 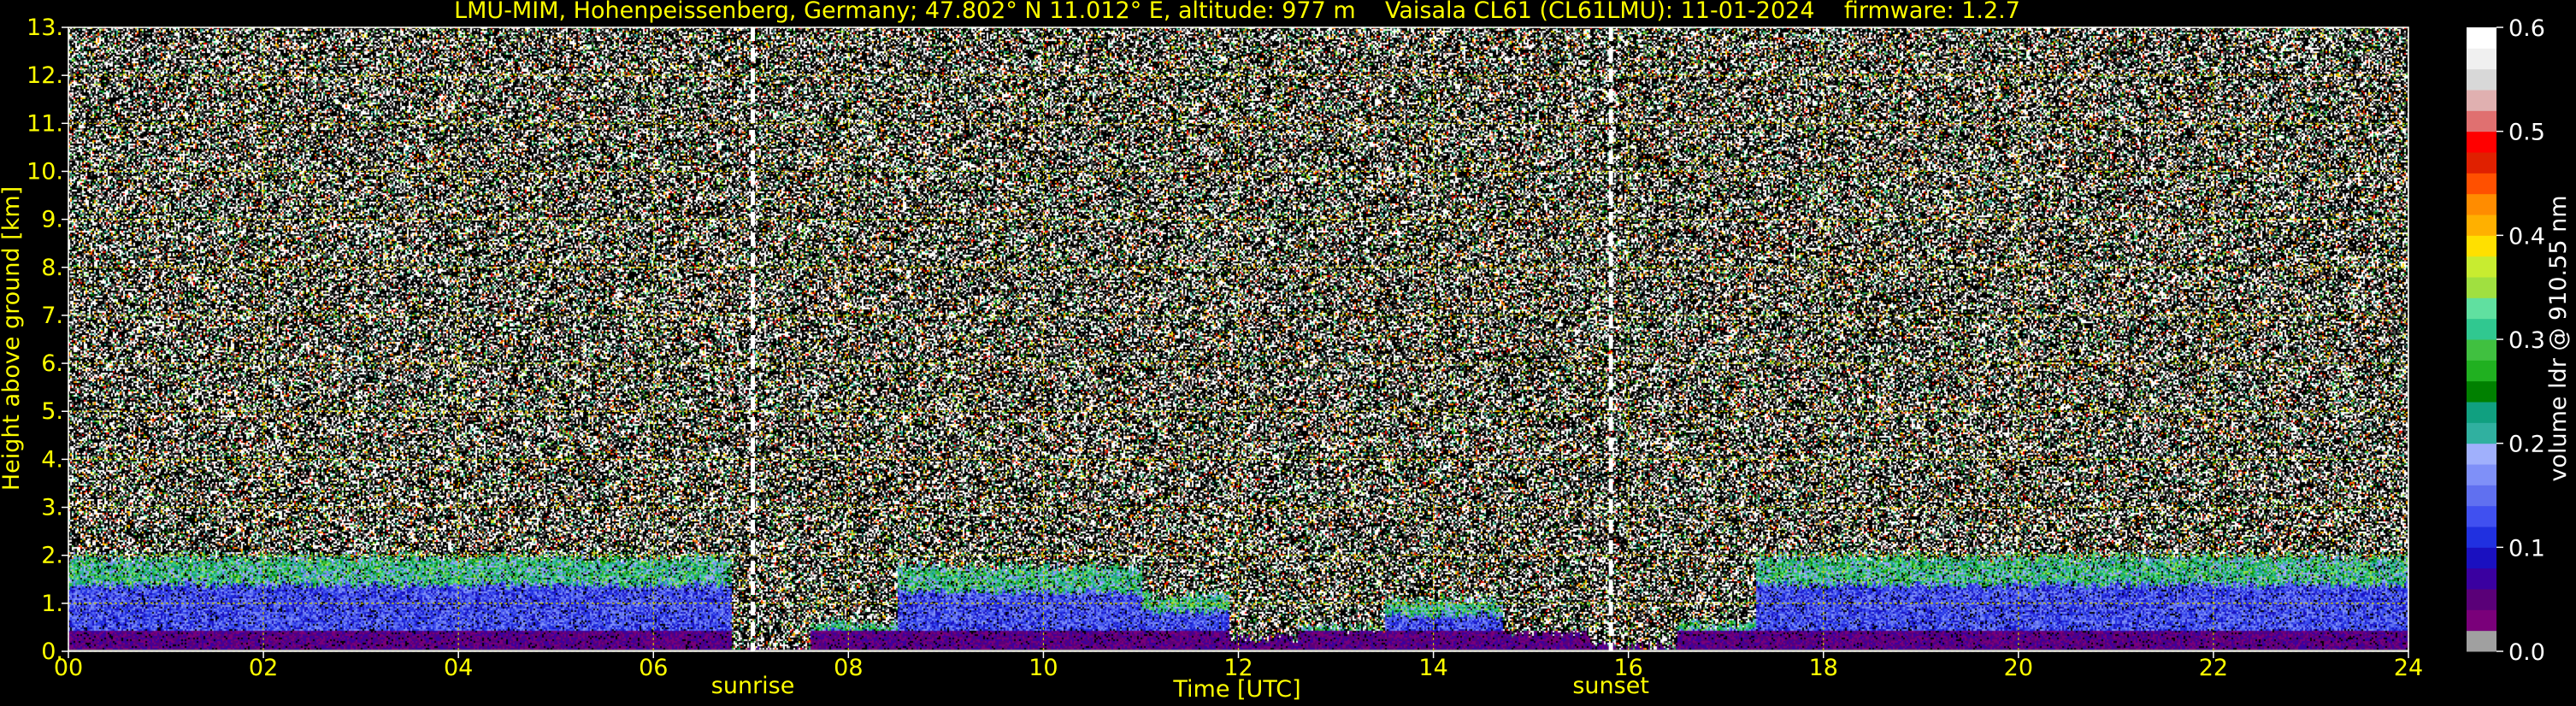 What do you see at coordinates (52, 459) in the screenshot?
I see `y-tick-label: 4.` at bounding box center [52, 459].